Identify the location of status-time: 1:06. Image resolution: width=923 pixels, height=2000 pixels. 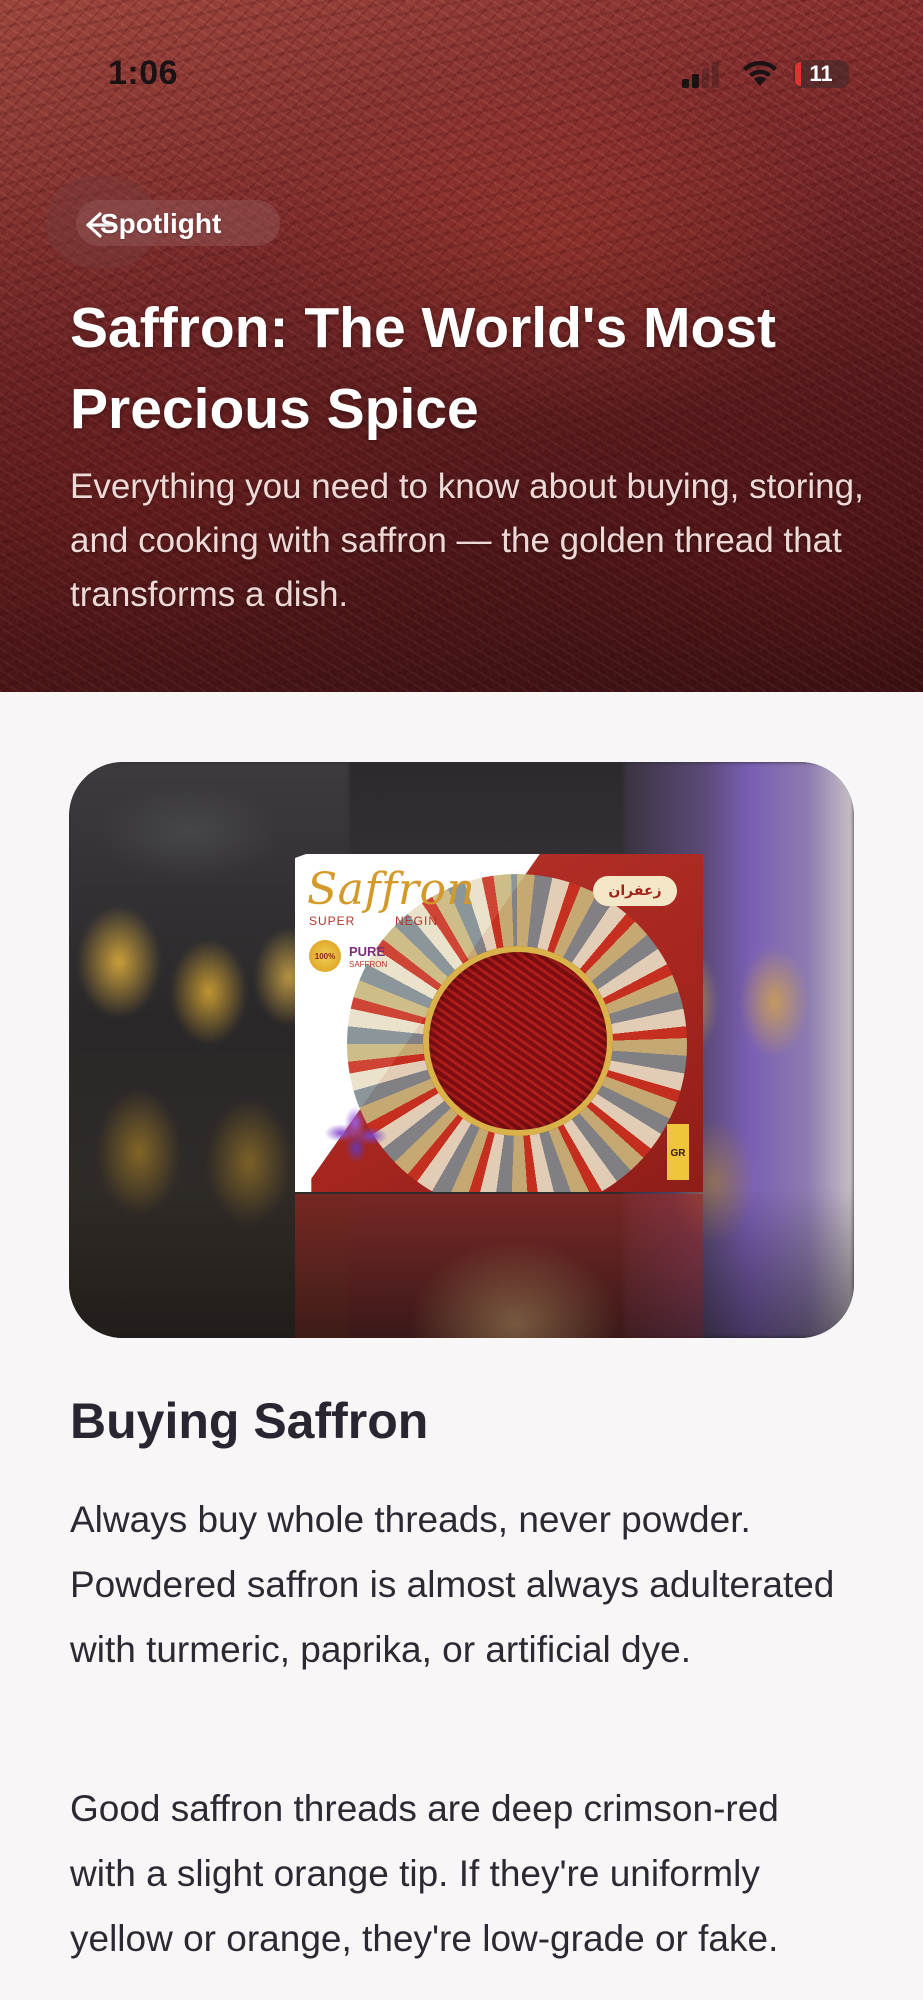
(143, 73).